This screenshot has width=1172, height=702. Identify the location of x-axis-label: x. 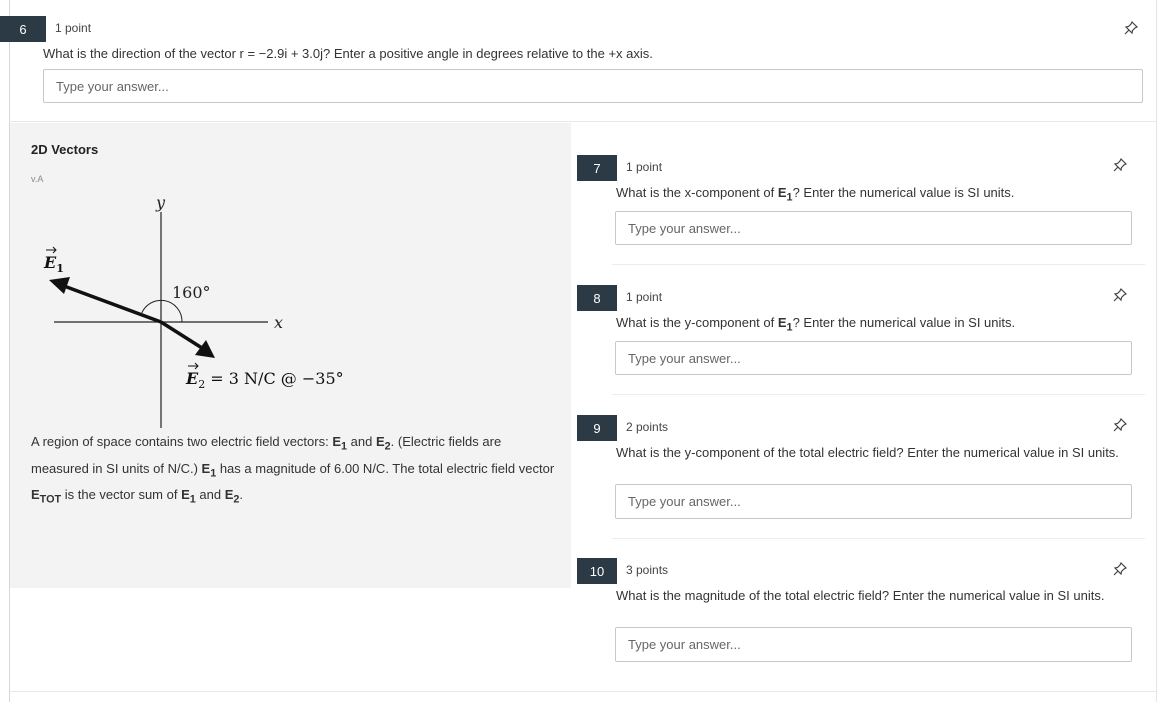
(278, 322).